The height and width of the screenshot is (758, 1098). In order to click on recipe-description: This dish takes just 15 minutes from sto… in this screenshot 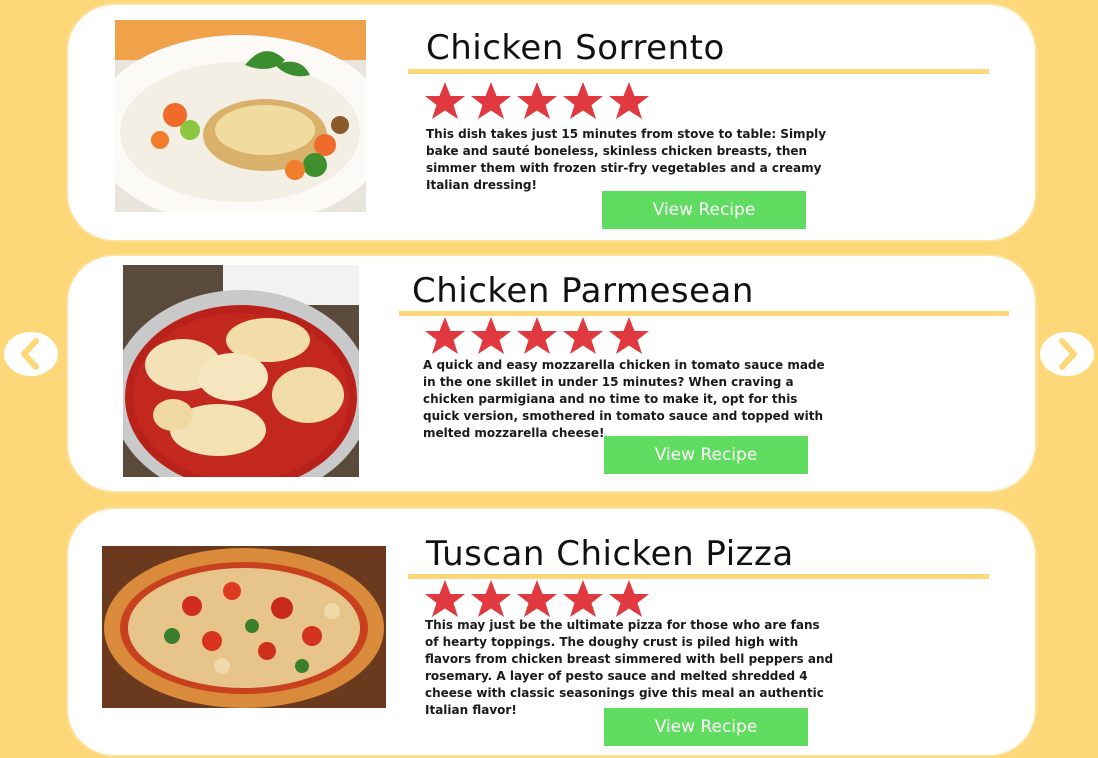, I will do `click(626, 159)`.